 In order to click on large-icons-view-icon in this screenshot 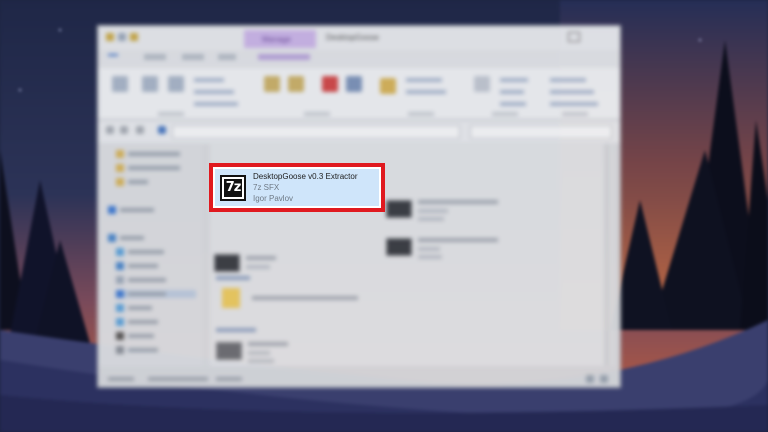, I will do `click(604, 379)`.